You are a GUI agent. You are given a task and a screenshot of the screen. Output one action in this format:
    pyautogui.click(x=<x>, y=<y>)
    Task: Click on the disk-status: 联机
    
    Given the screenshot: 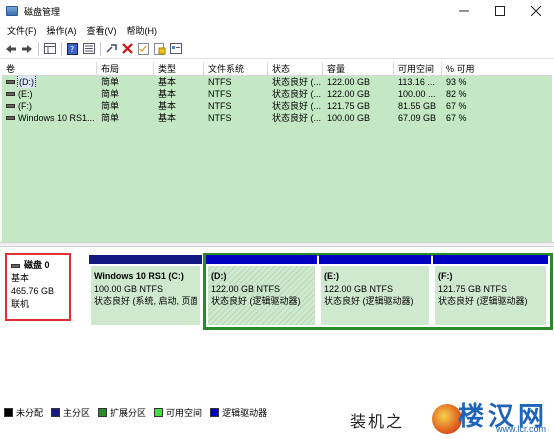 What is the action you would take?
    pyautogui.click(x=20, y=304)
    